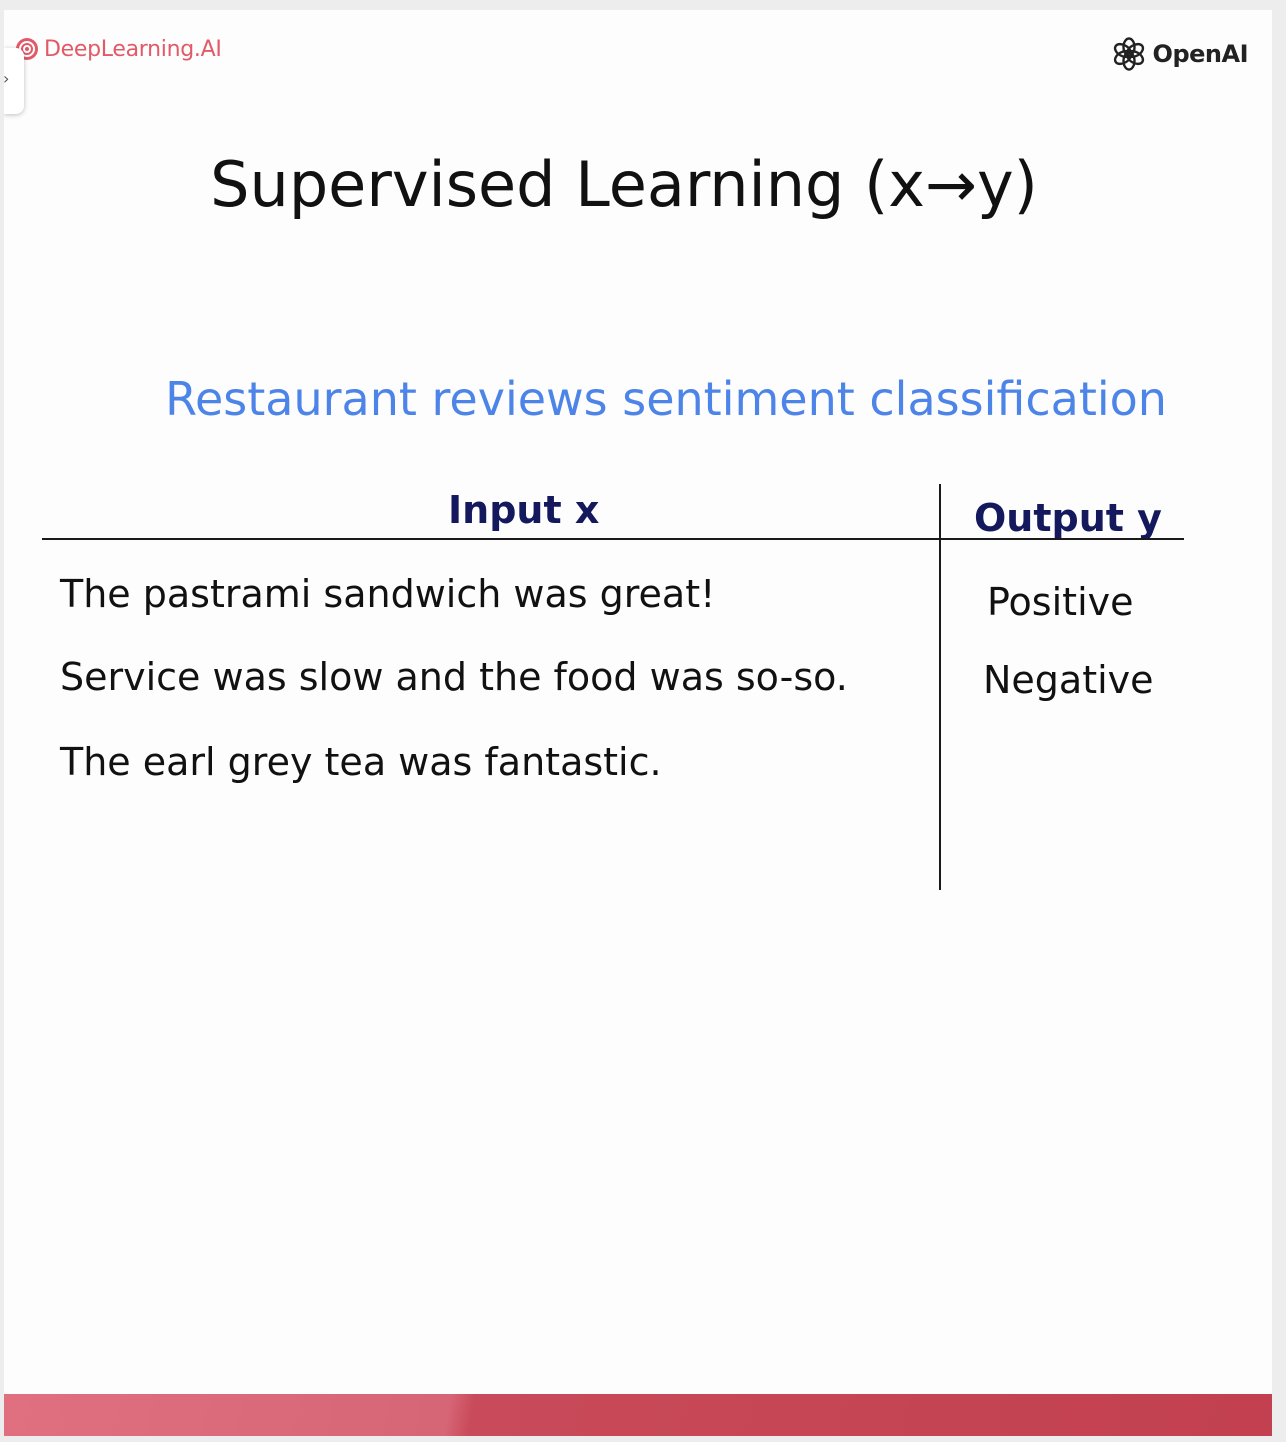  What do you see at coordinates (1068, 680) in the screenshot?
I see `sentiment-label-2: Negative` at bounding box center [1068, 680].